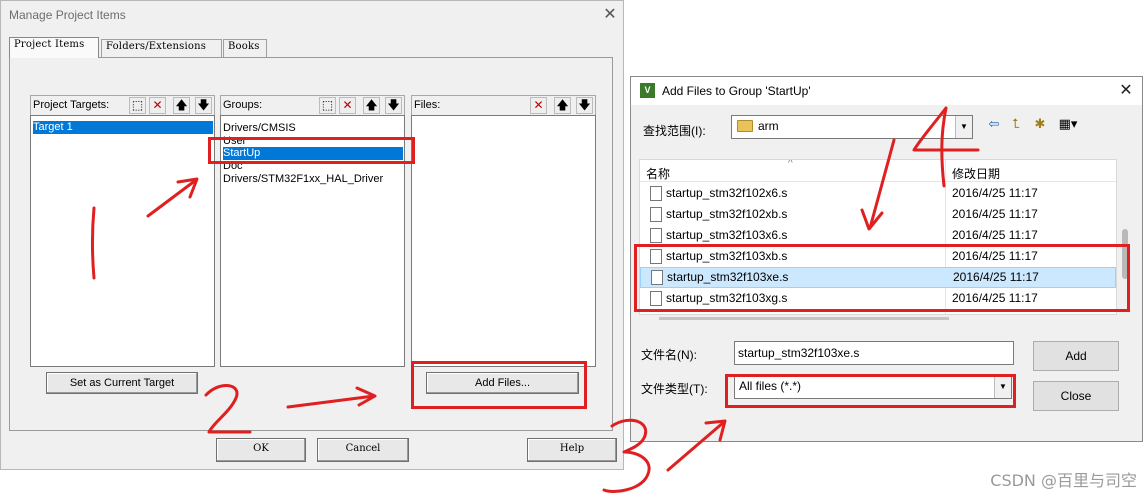 Image resolution: width=1143 pixels, height=499 pixels. What do you see at coordinates (327, 105) in the screenshot?
I see `new-group-icon: ⬚` at bounding box center [327, 105].